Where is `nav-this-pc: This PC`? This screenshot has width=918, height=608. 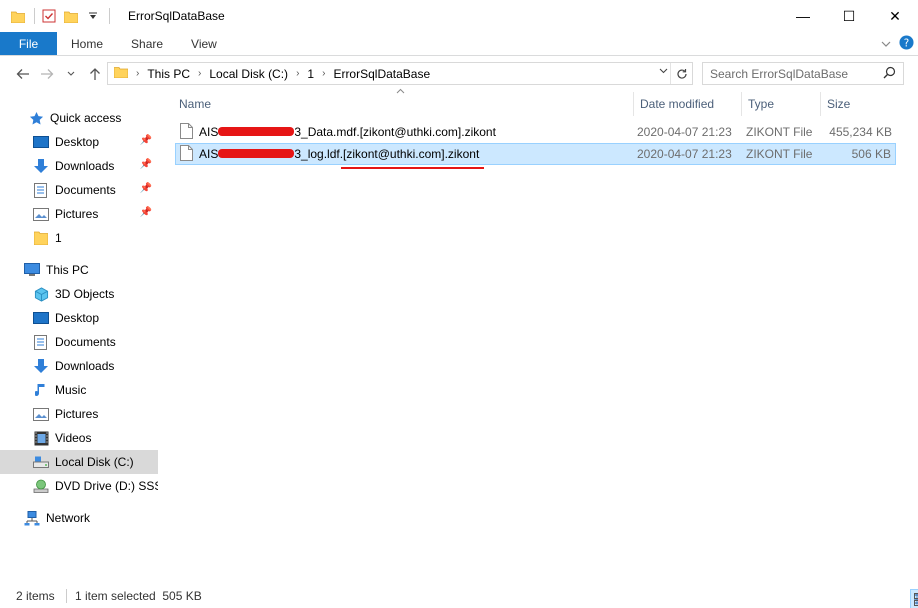
nav-this-pc: This PC is located at coordinates (79, 270).